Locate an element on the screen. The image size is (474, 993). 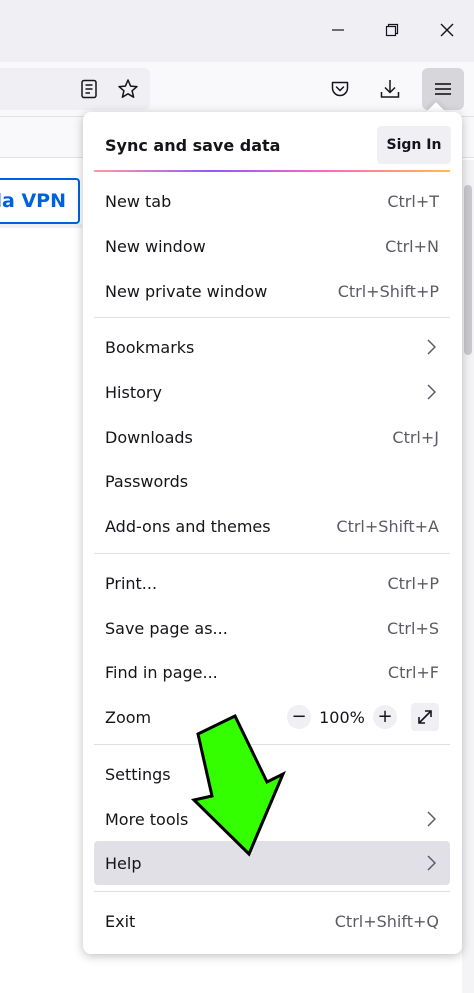
vpn-link-button: lla VPN is located at coordinates (40, 201).